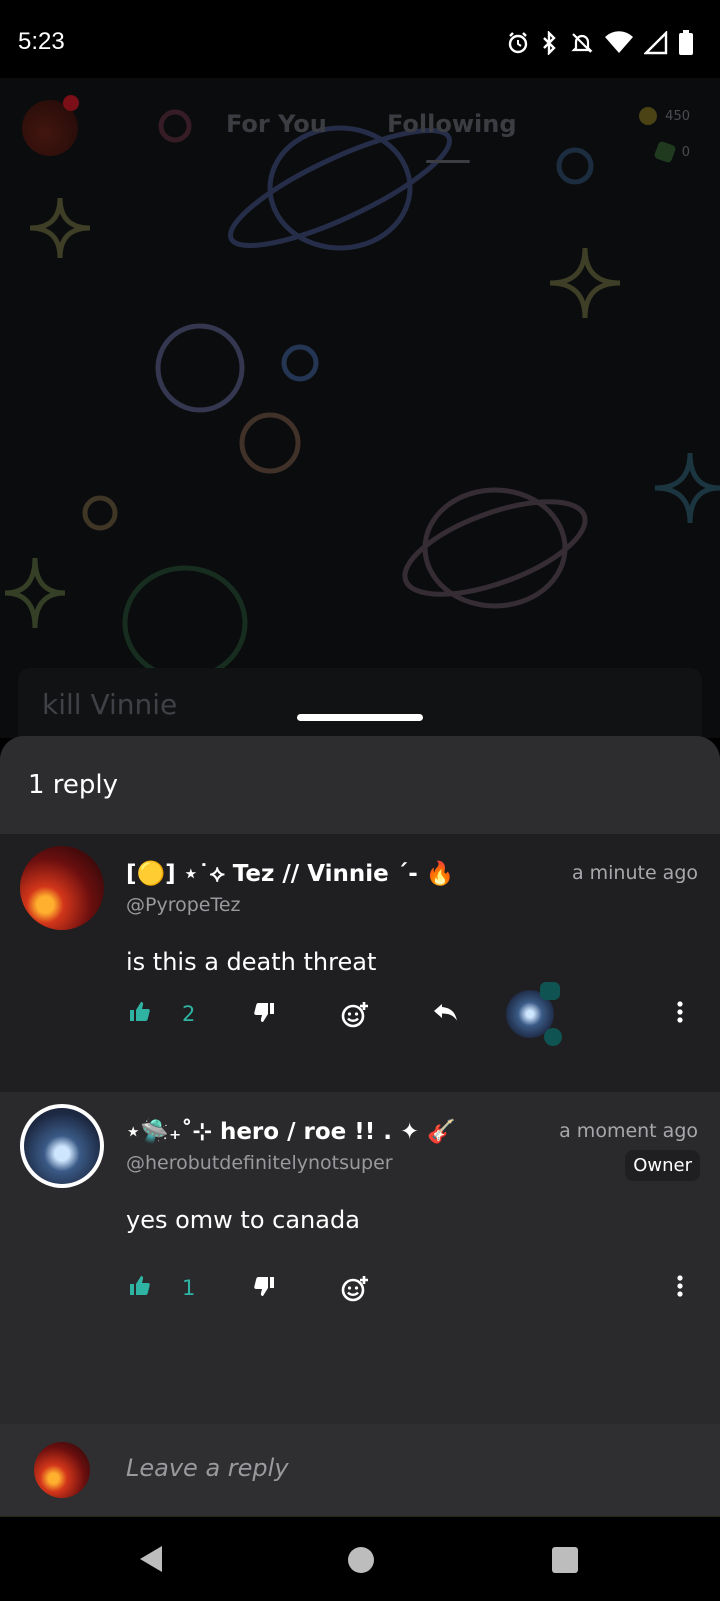 This screenshot has height=1601, width=720. What do you see at coordinates (360, 703) in the screenshot?
I see `post-caption-preview: kill Vinnie` at bounding box center [360, 703].